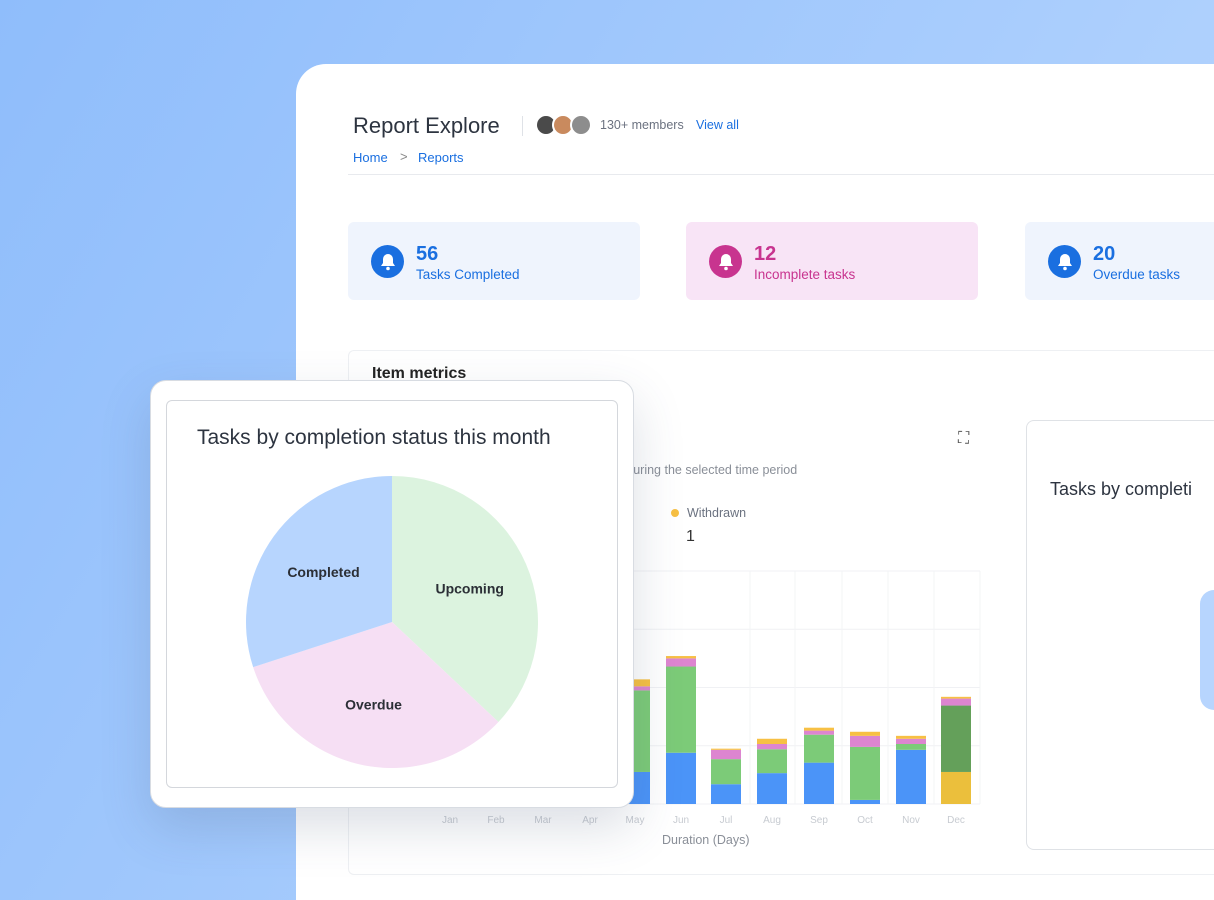 The height and width of the screenshot is (900, 1214). Describe the element at coordinates (635, 820) in the screenshot. I see `x-tick-label: May` at that location.